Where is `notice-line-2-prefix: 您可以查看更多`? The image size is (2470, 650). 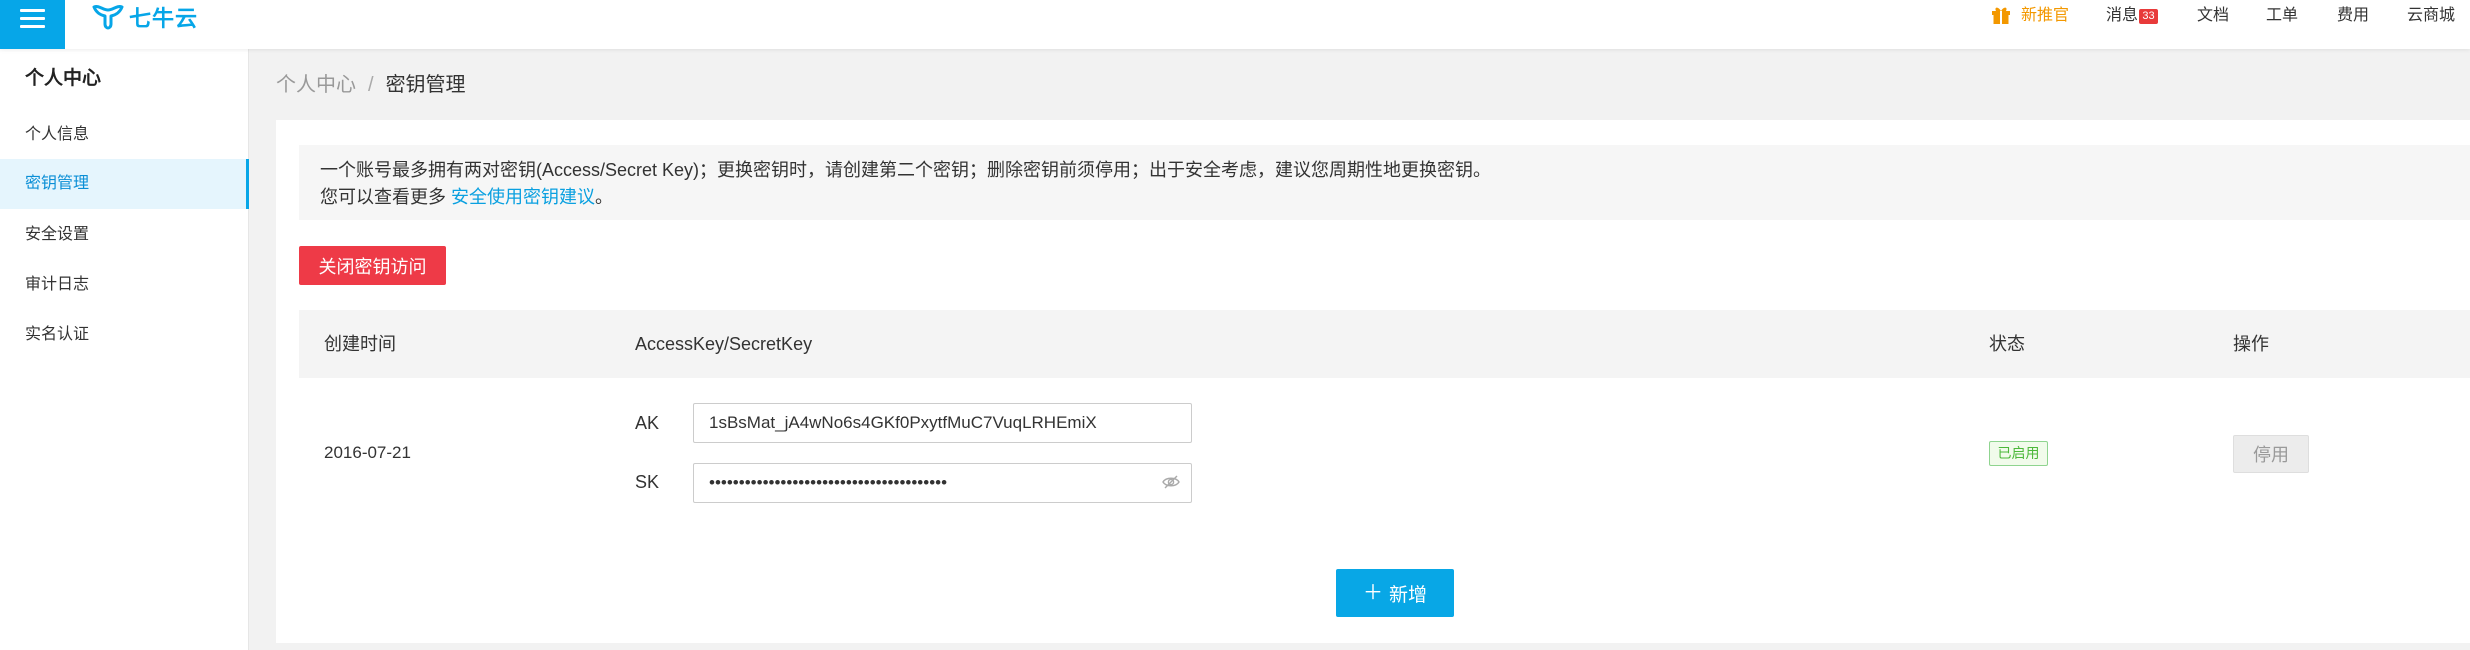 notice-line-2-prefix: 您可以查看更多 is located at coordinates (386, 197).